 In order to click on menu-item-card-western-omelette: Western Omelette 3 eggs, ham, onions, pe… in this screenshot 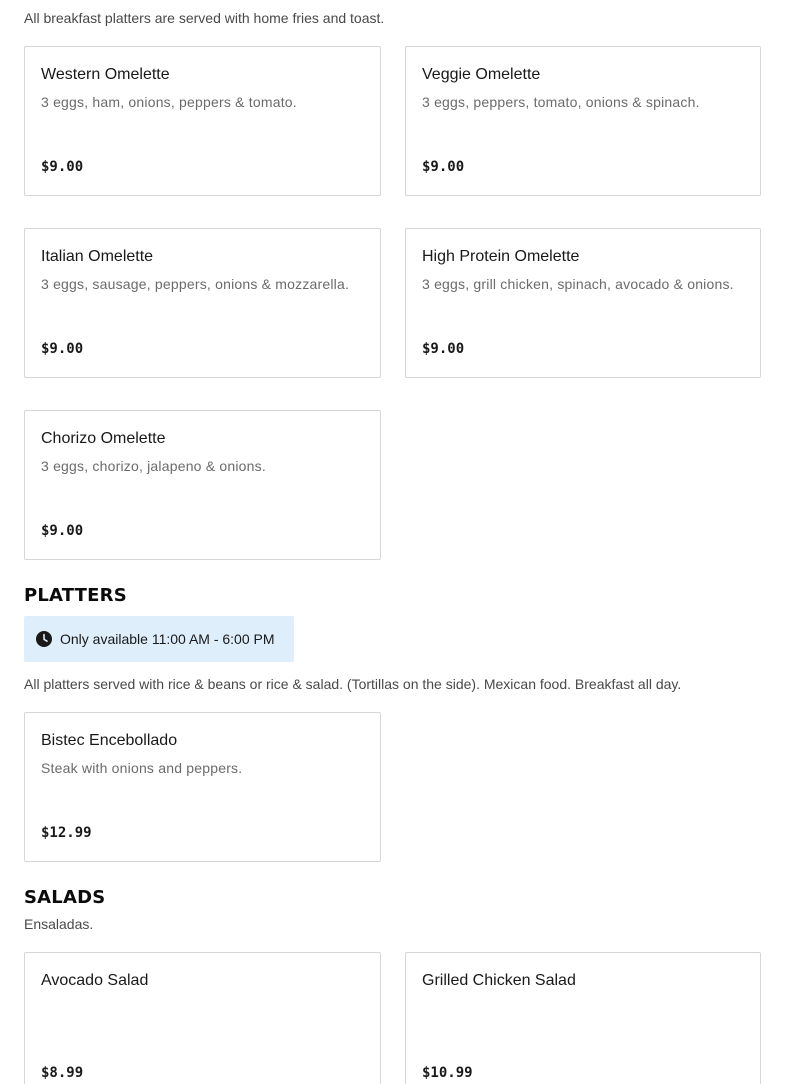, I will do `click(202, 121)`.